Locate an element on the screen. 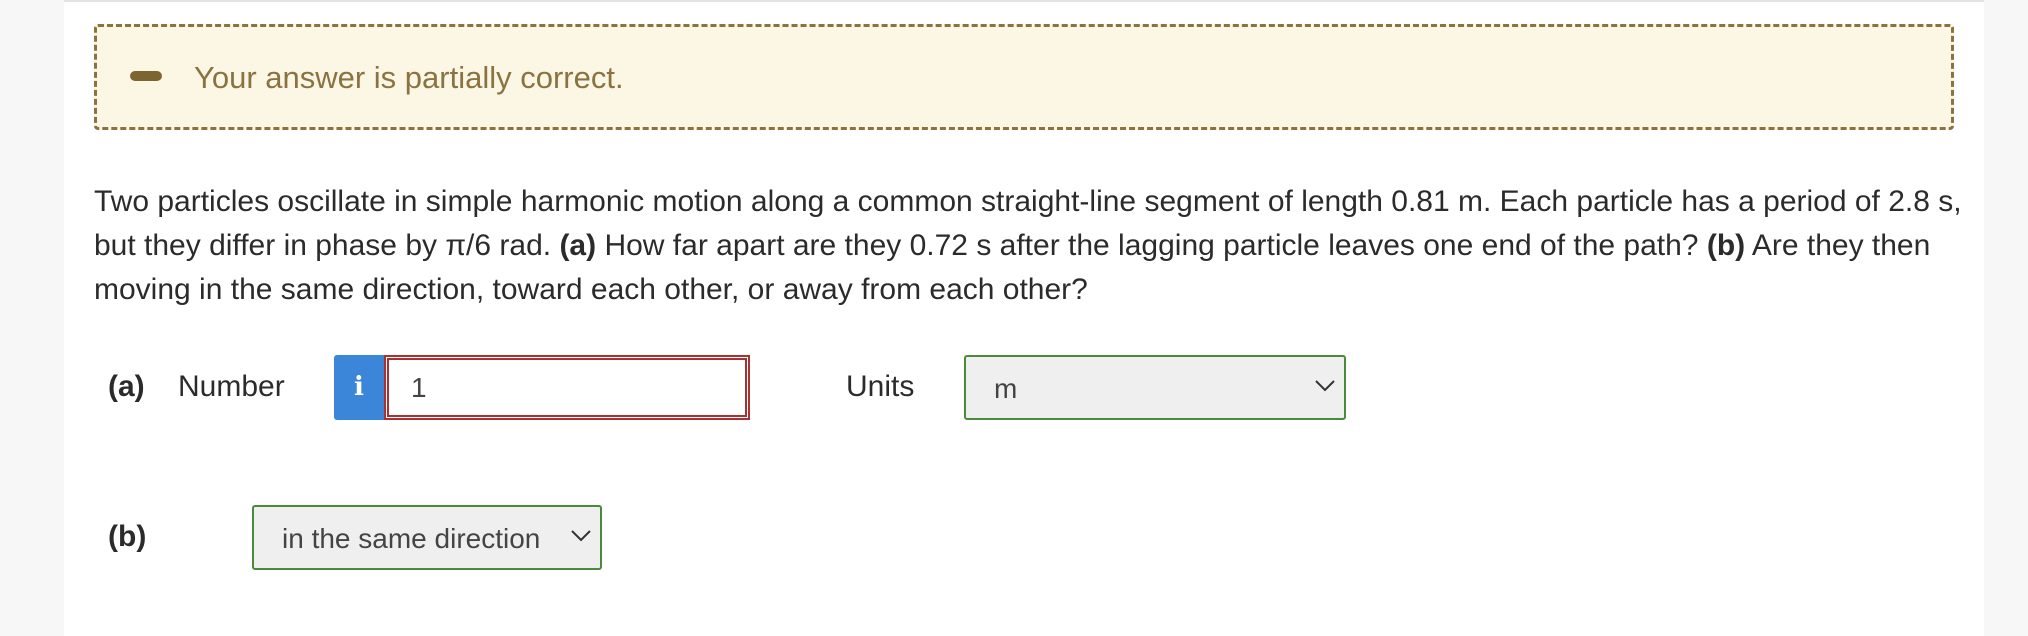  direction-select-value: in the same direction is located at coordinates (411, 538).